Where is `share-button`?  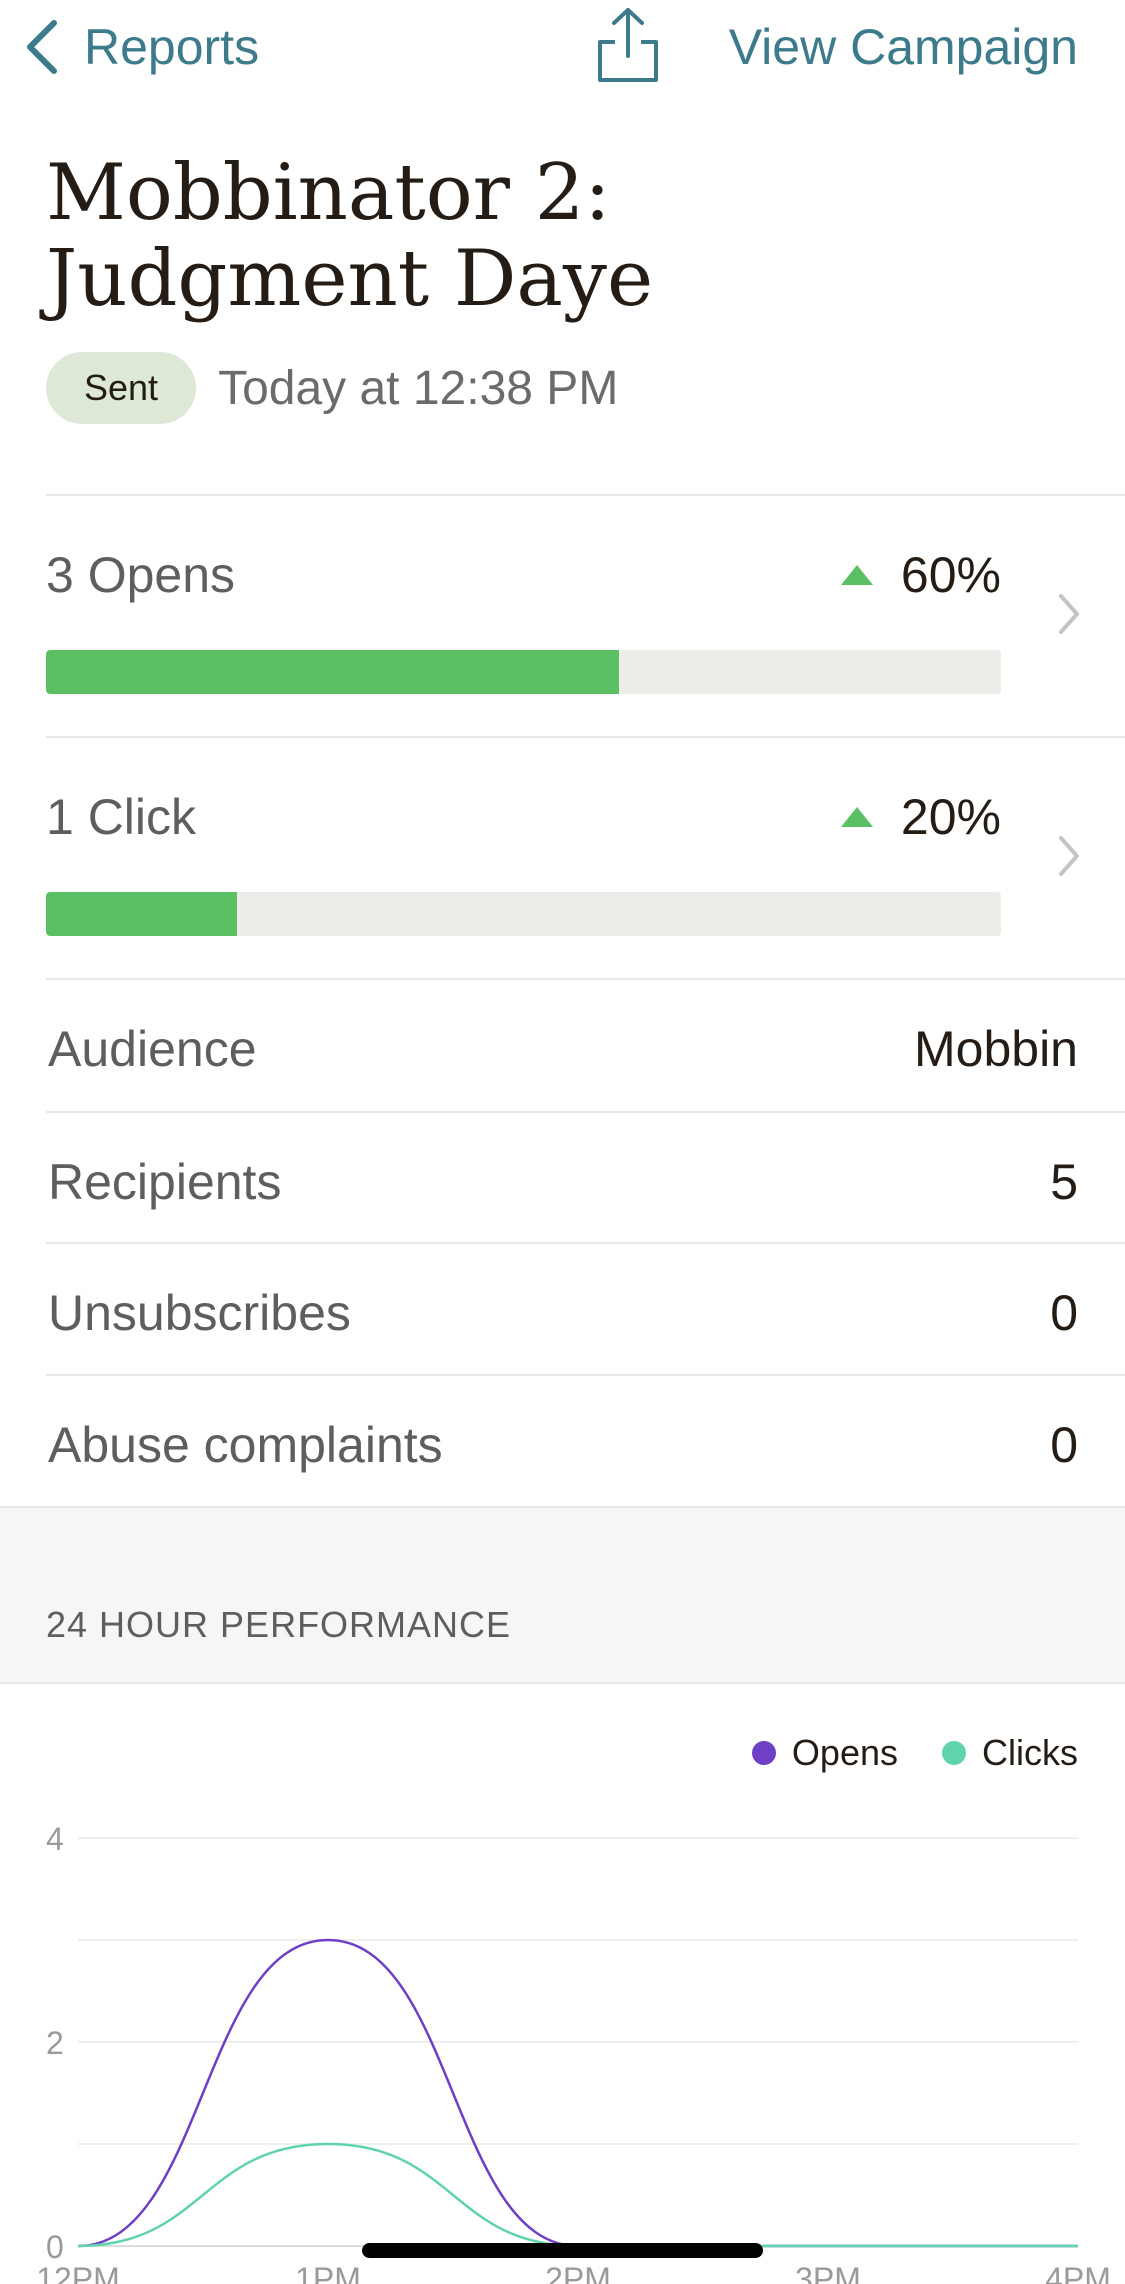 share-button is located at coordinates (628, 45).